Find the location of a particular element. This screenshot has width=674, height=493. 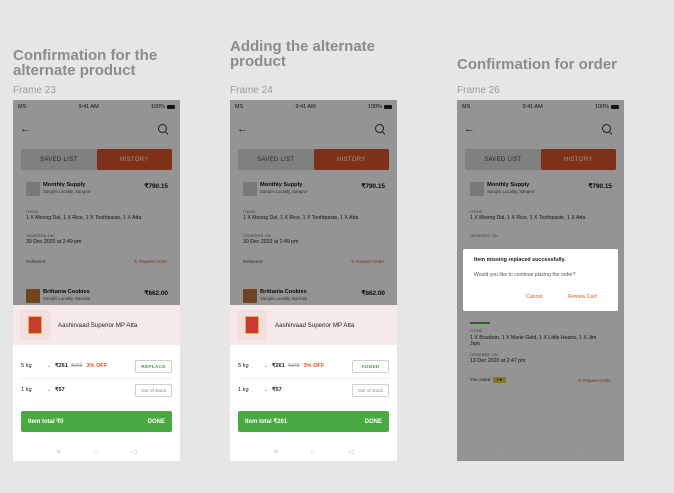

variant-row: 5 kg ⌄ ₹261 ₹270 3% OFF ADDED is located at coordinates (313, 366).